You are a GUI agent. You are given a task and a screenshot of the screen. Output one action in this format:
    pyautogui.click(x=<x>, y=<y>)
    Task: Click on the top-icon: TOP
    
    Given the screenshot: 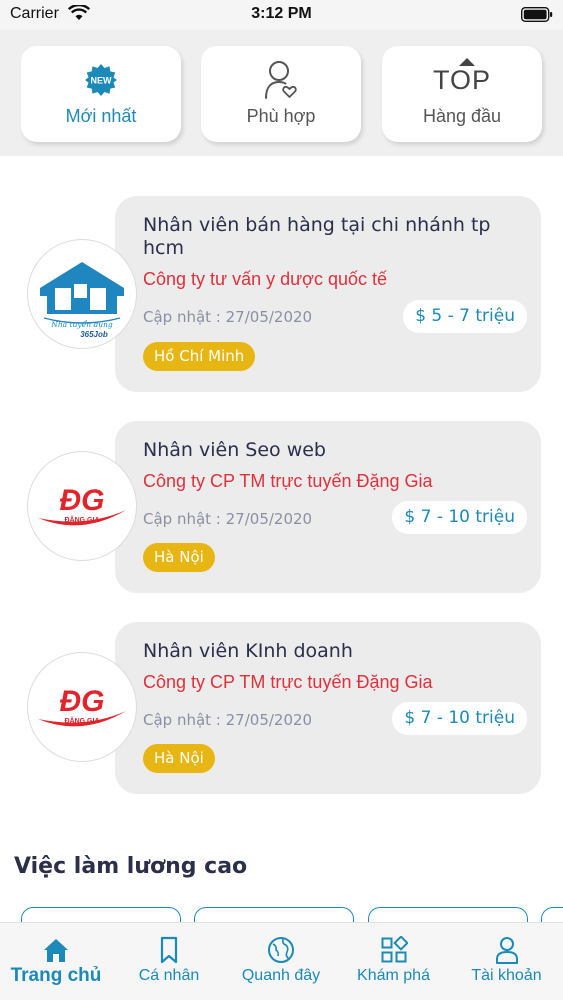 What is the action you would take?
    pyautogui.click(x=462, y=76)
    